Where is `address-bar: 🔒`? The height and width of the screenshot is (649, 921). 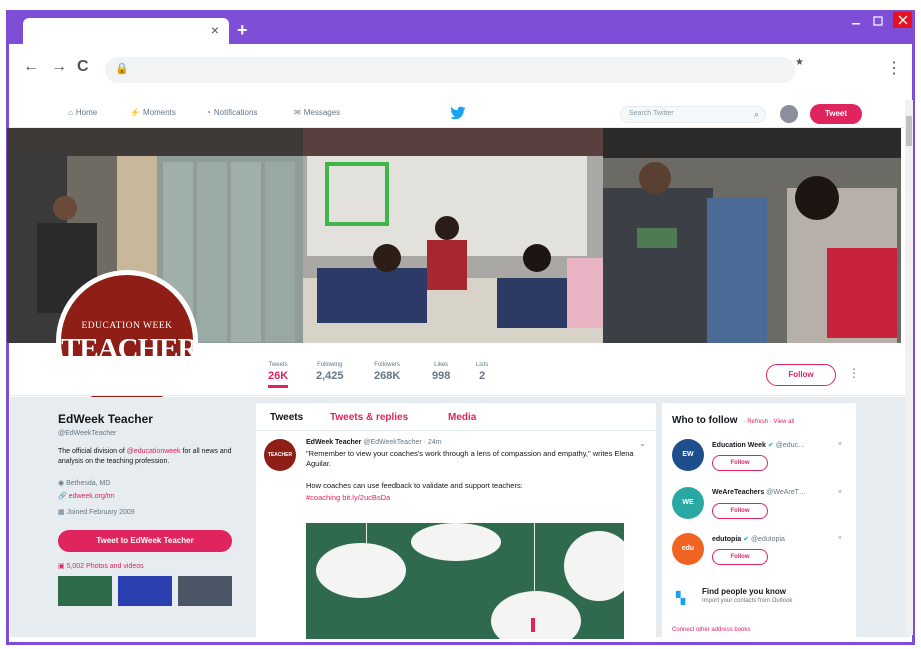 address-bar: 🔒 is located at coordinates (450, 70).